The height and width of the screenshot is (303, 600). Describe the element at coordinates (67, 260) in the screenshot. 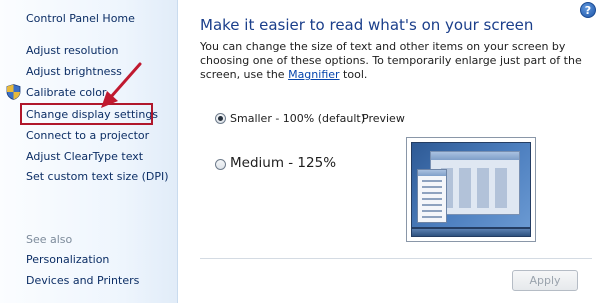

I see `personalization-link: Personalization` at that location.